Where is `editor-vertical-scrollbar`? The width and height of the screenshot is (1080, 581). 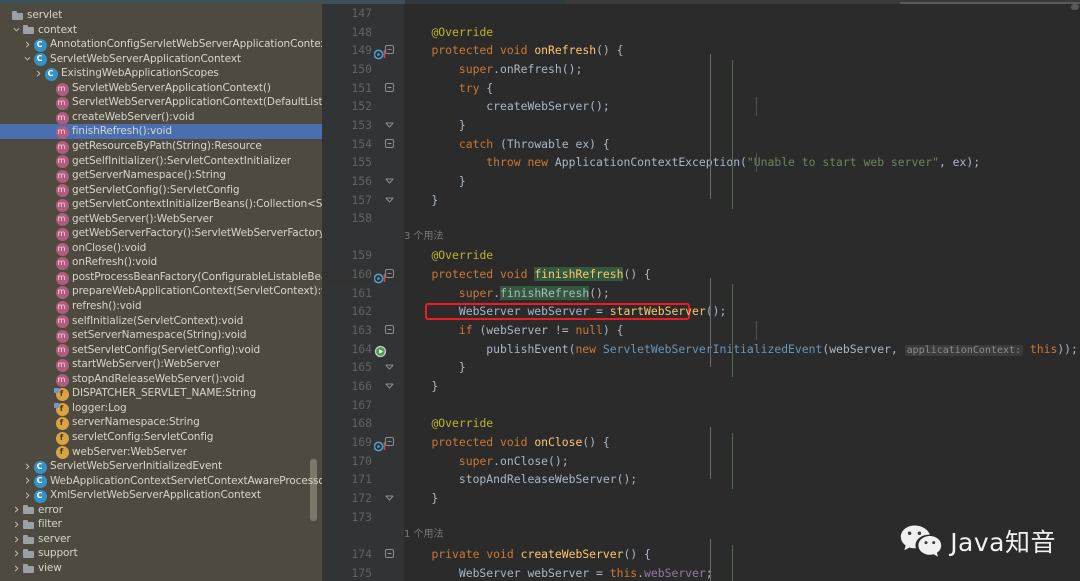
editor-vertical-scrollbar is located at coordinates (1075, 7).